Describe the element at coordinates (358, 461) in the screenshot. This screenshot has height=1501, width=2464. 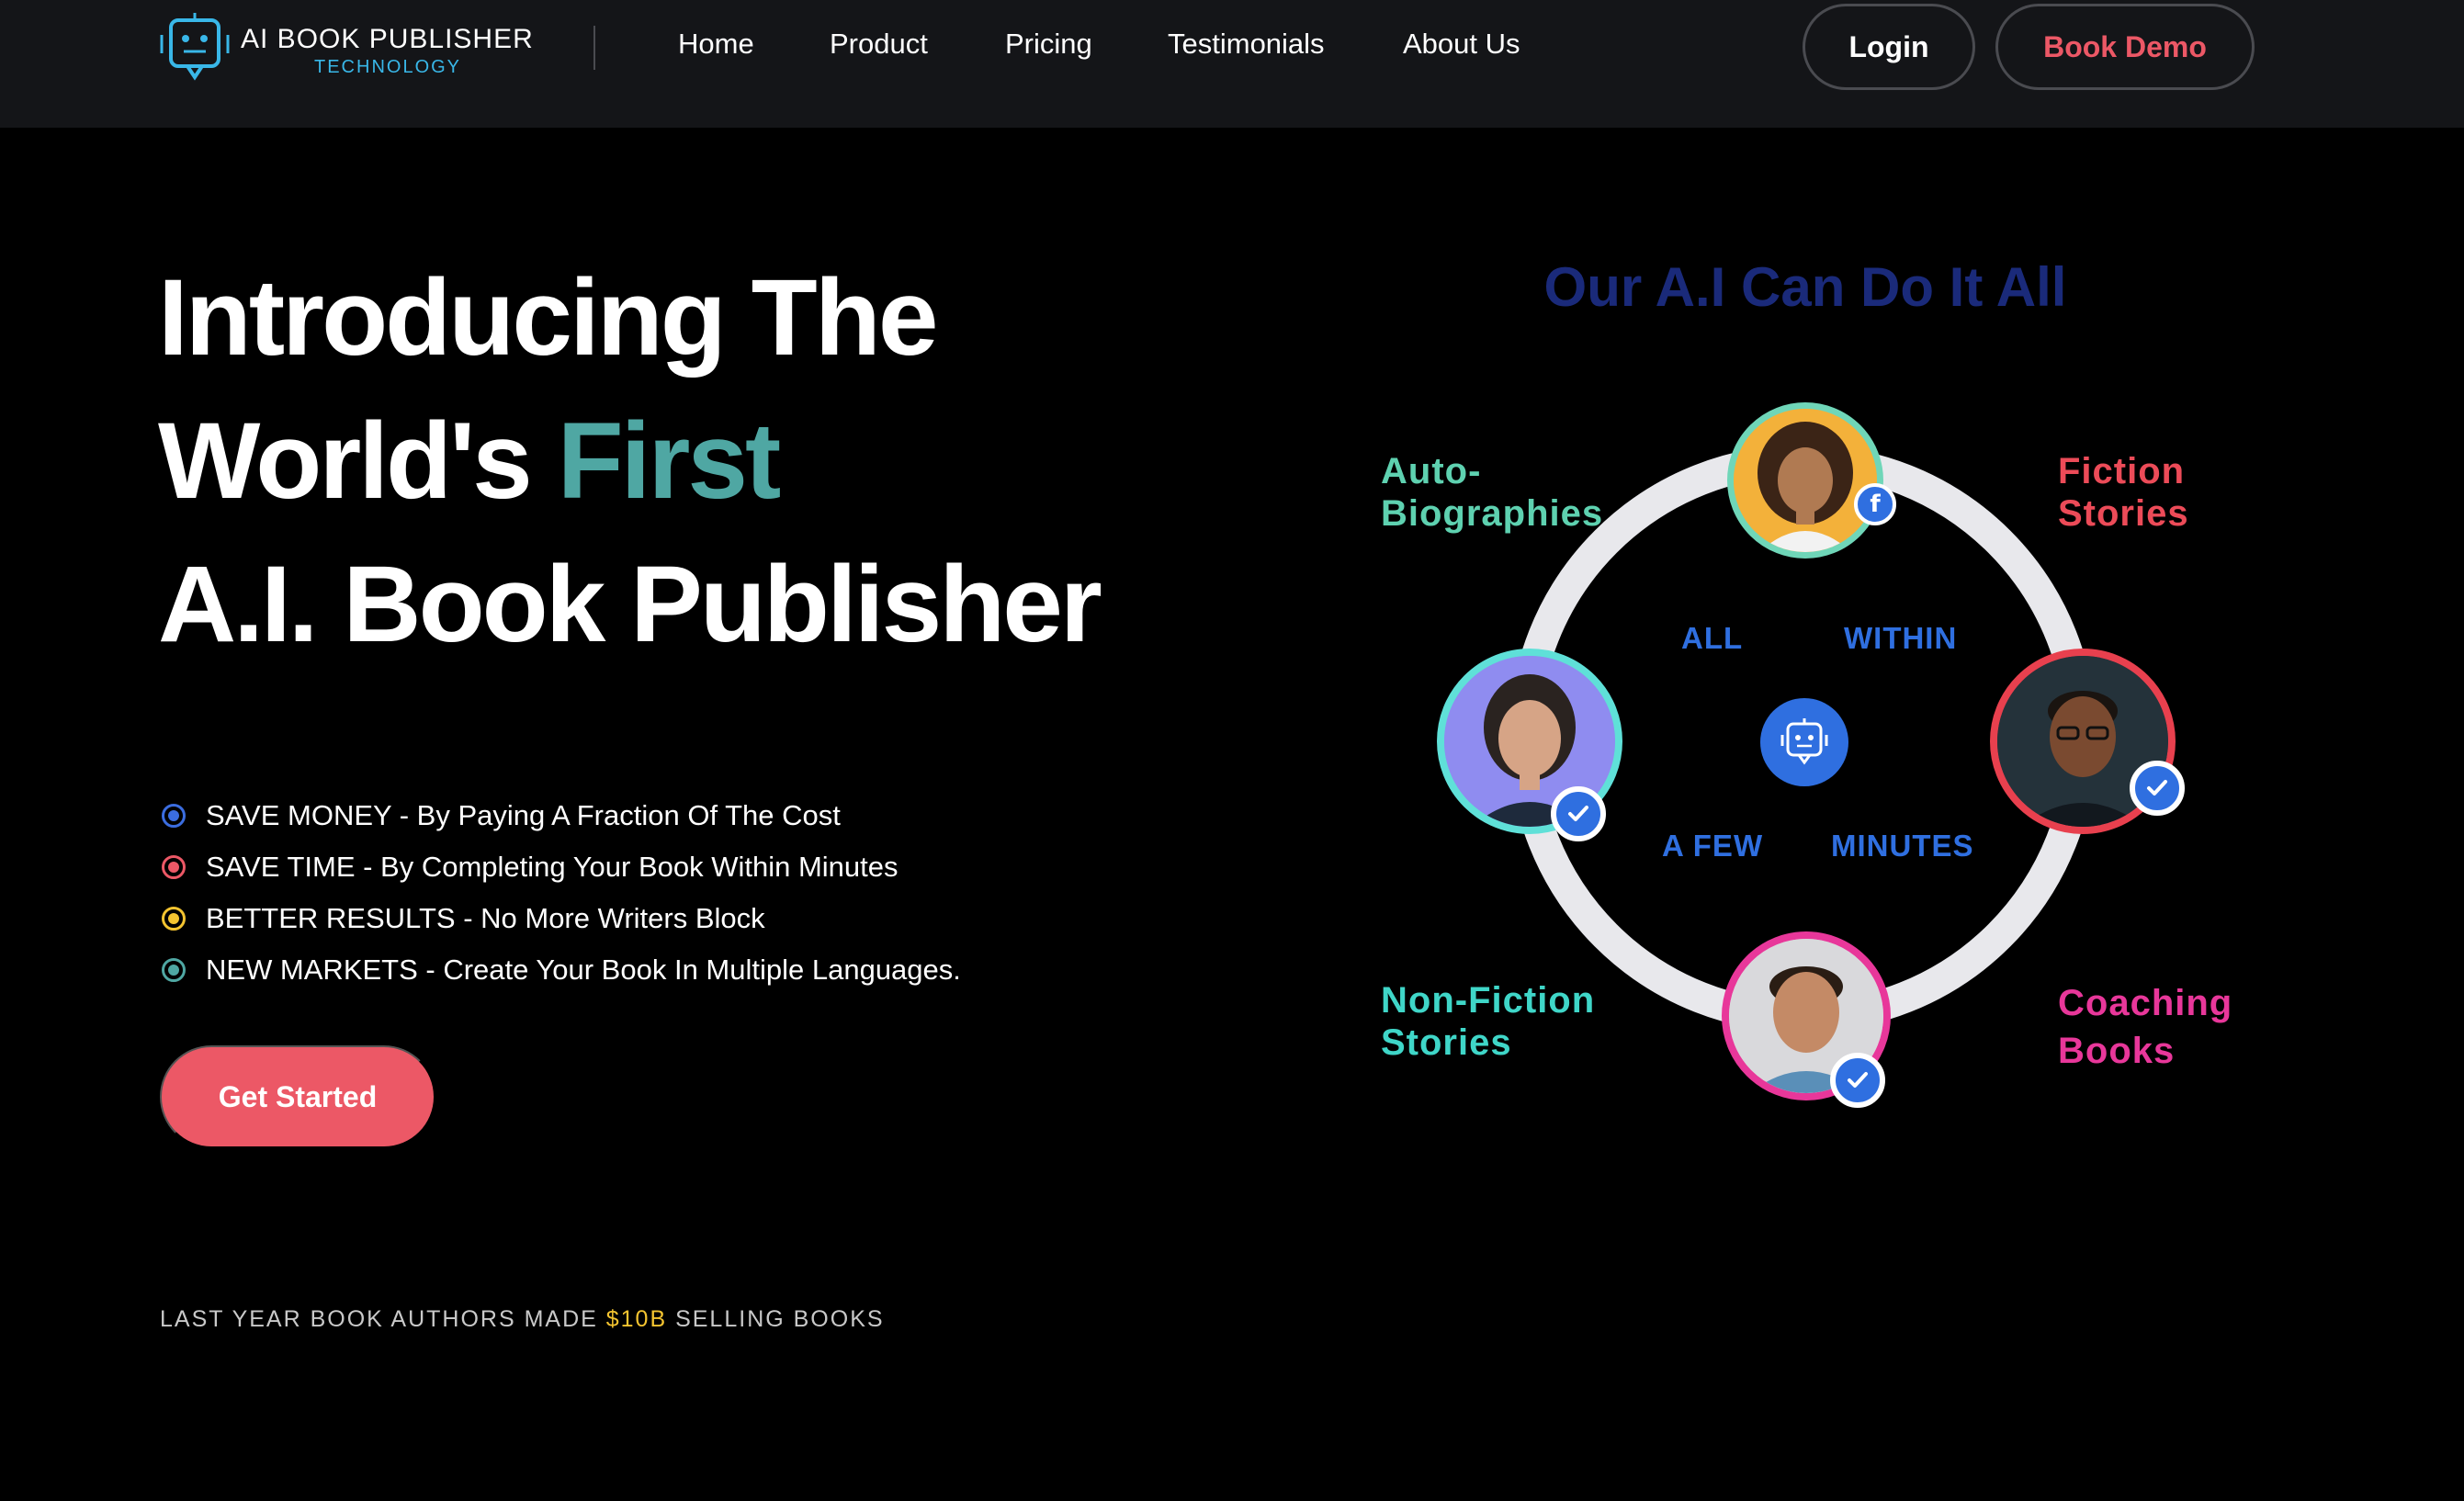
I see `hero-title-line2-prefix: World's` at that location.